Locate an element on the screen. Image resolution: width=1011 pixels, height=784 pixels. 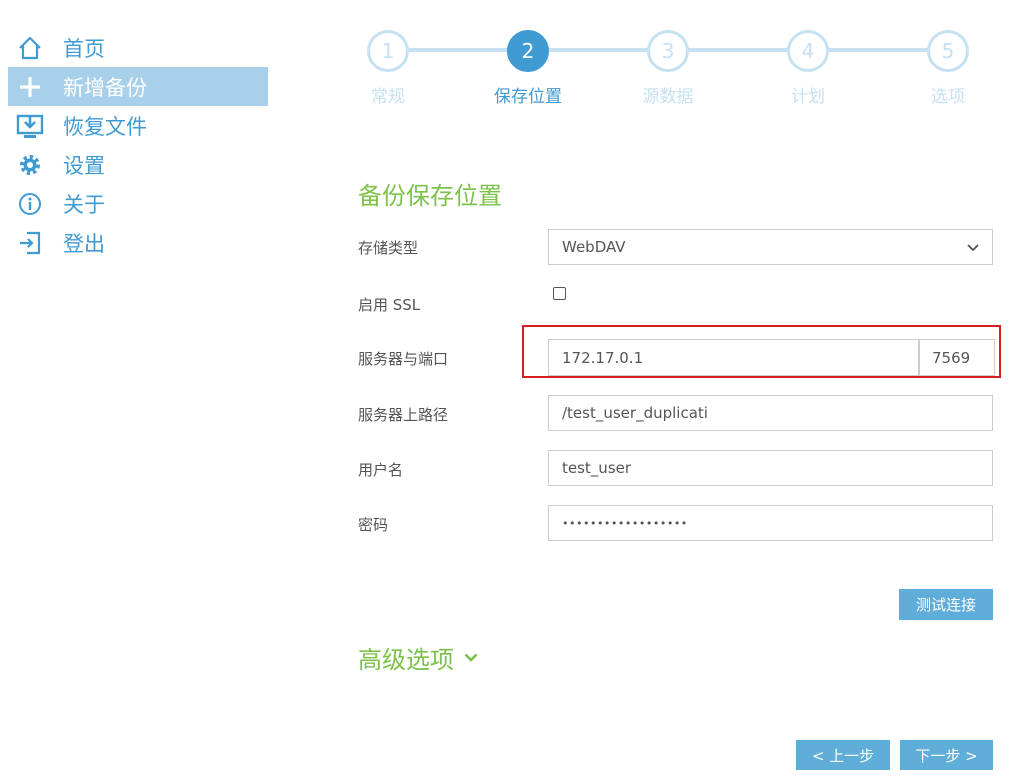
step-number: 5 is located at coordinates (948, 51).